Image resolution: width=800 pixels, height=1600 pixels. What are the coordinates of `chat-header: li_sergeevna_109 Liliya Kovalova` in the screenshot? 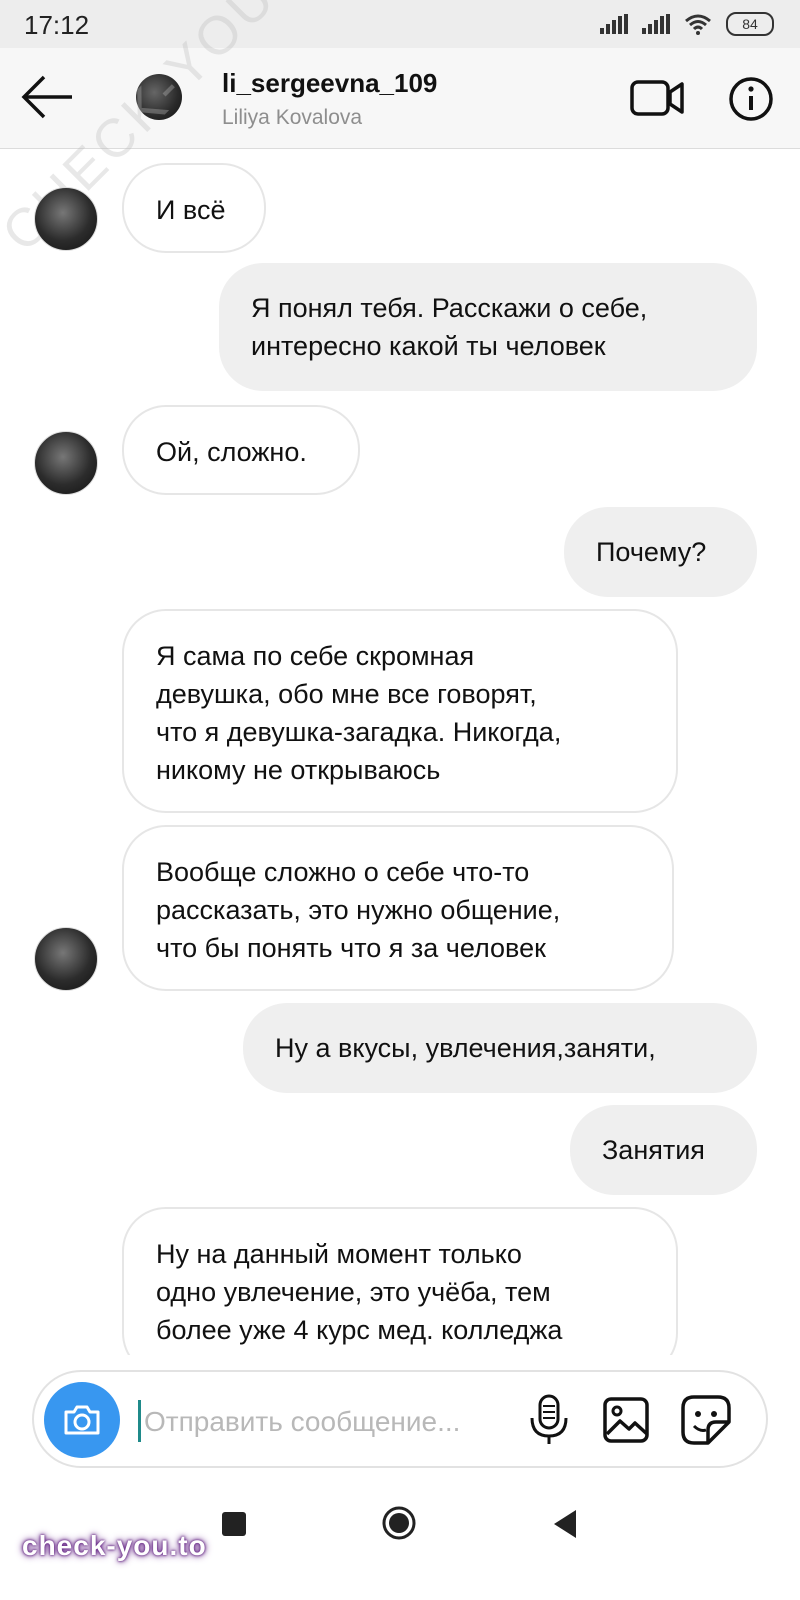 It's located at (400, 98).